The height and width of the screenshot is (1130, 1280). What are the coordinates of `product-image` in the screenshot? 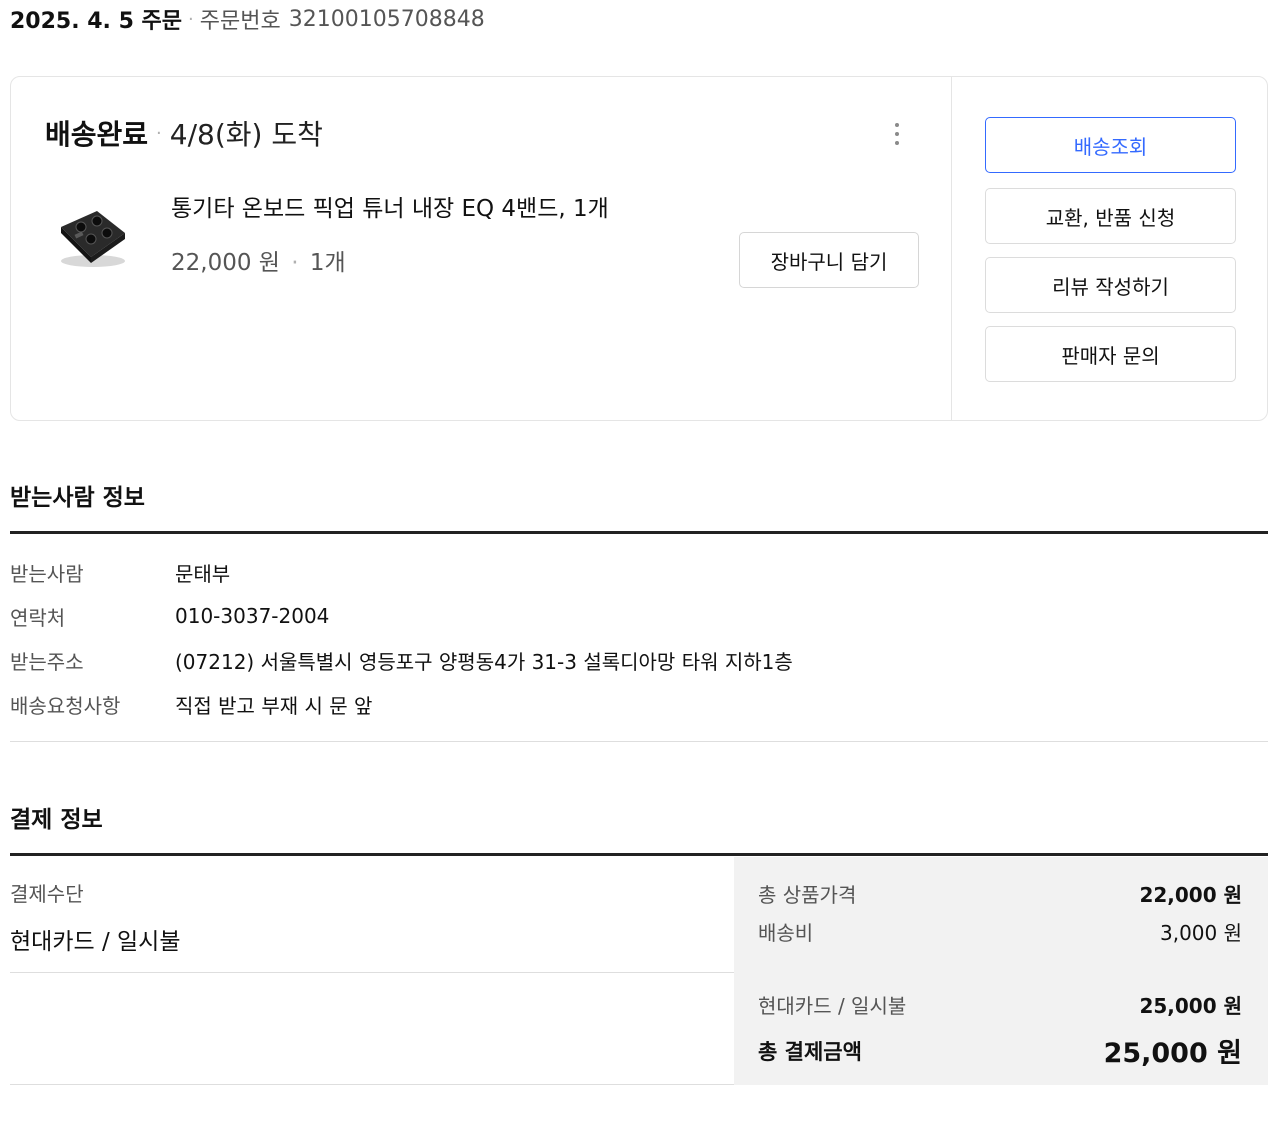 It's located at (92, 236).